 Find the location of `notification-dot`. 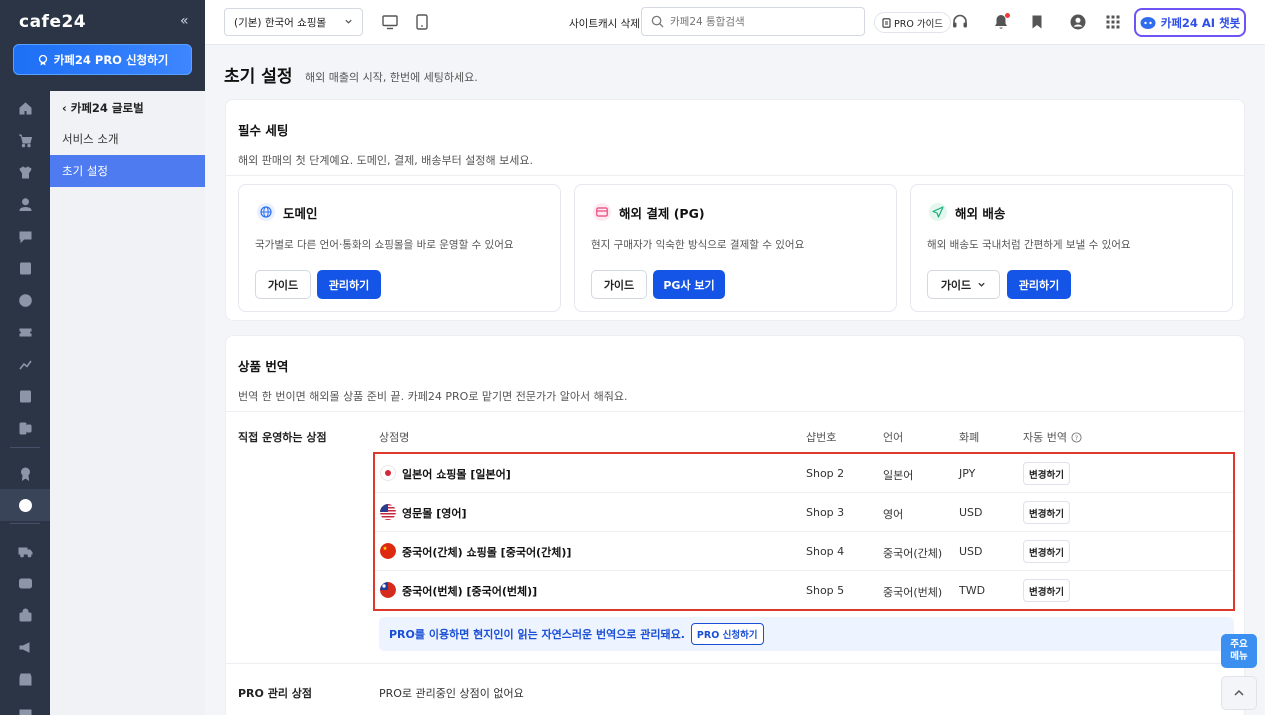

notification-dot is located at coordinates (1007, 15).